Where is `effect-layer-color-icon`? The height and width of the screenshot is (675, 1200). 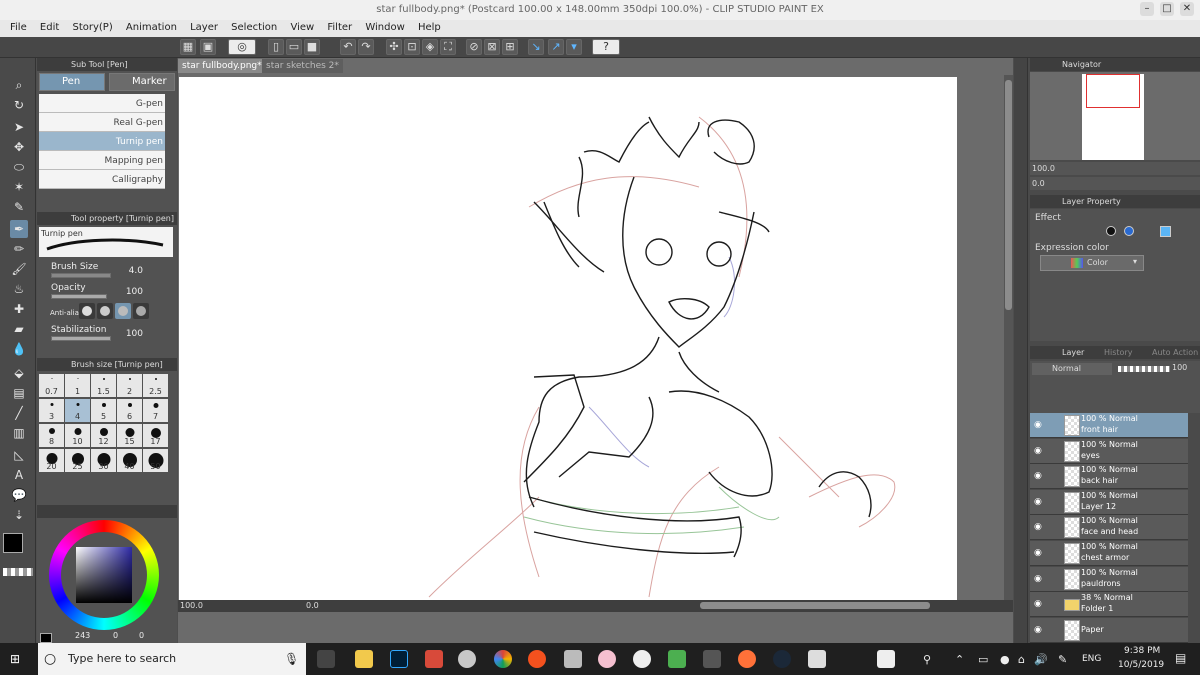
effect-layer-color-icon is located at coordinates (1165, 231).